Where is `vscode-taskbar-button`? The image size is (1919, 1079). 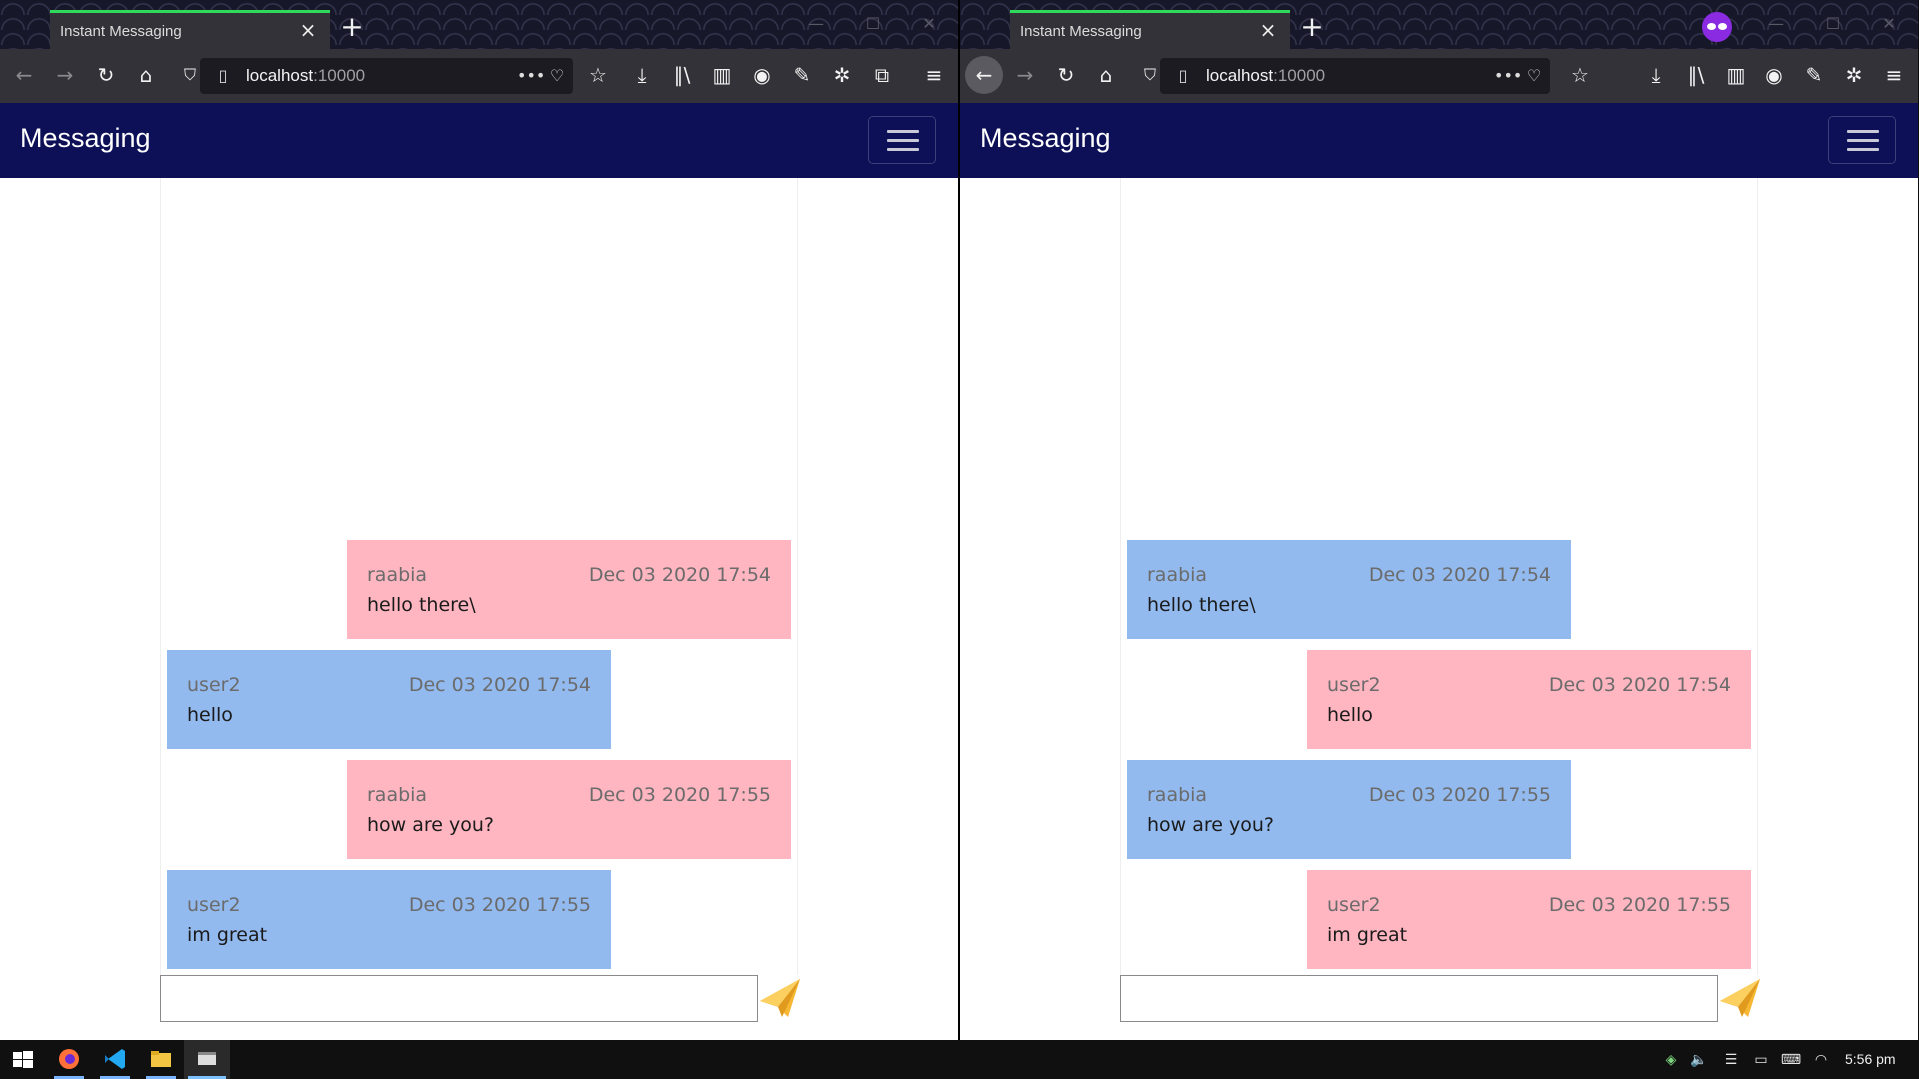 vscode-taskbar-button is located at coordinates (115, 1059).